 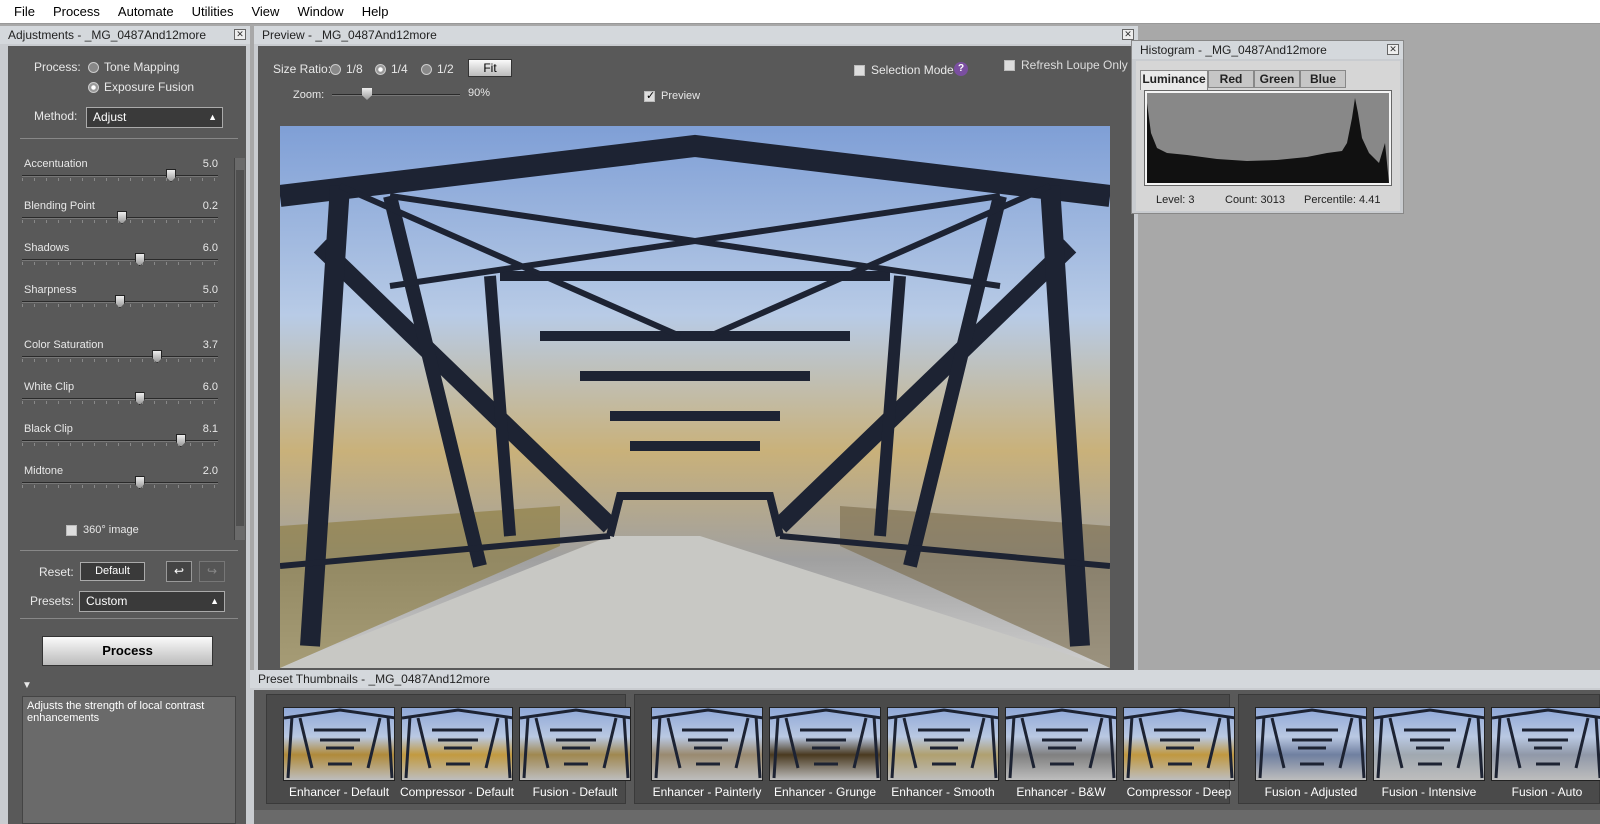 I want to click on menu-automate: Automate, so click(x=146, y=11).